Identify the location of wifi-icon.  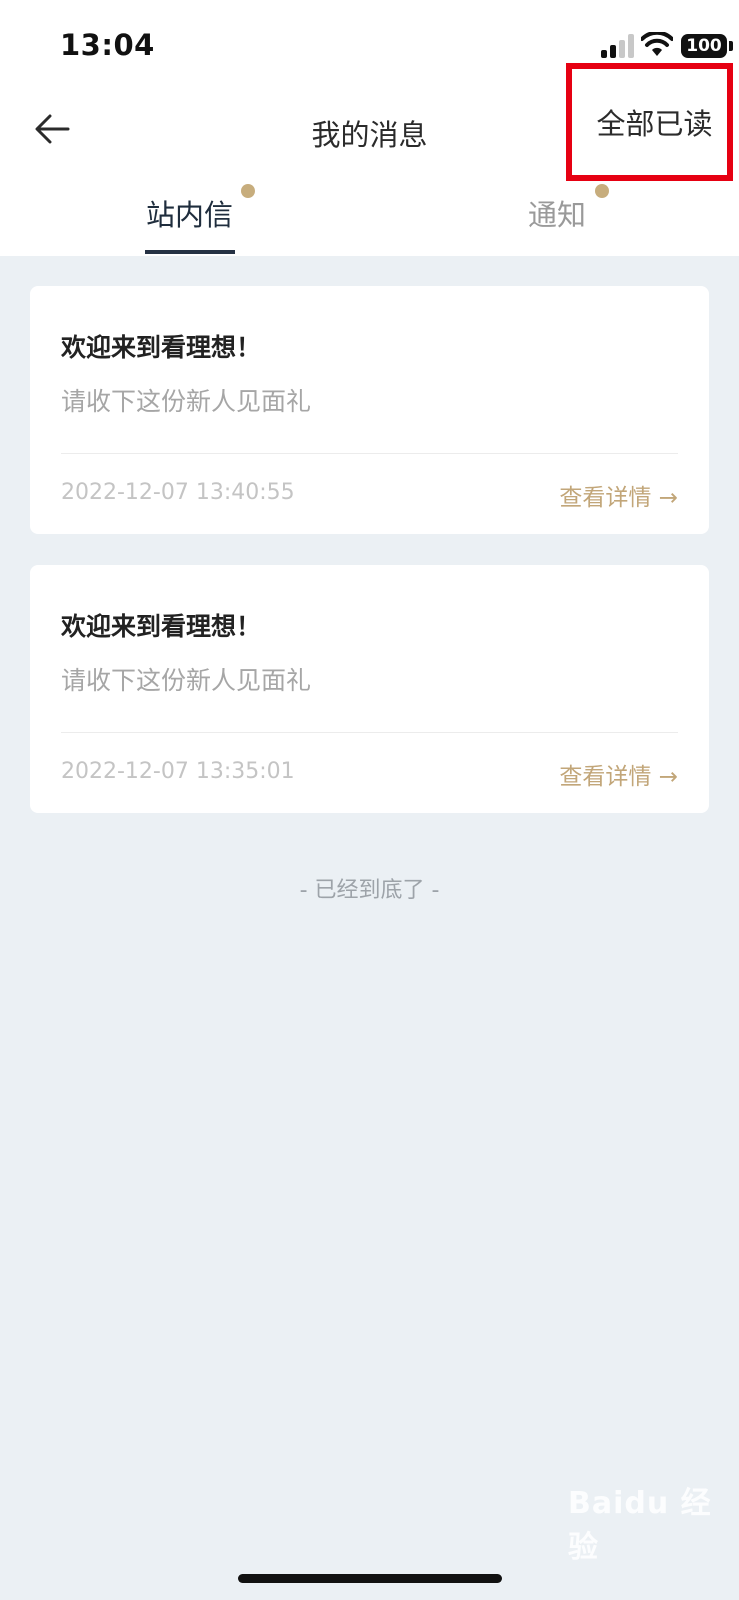
(657, 44).